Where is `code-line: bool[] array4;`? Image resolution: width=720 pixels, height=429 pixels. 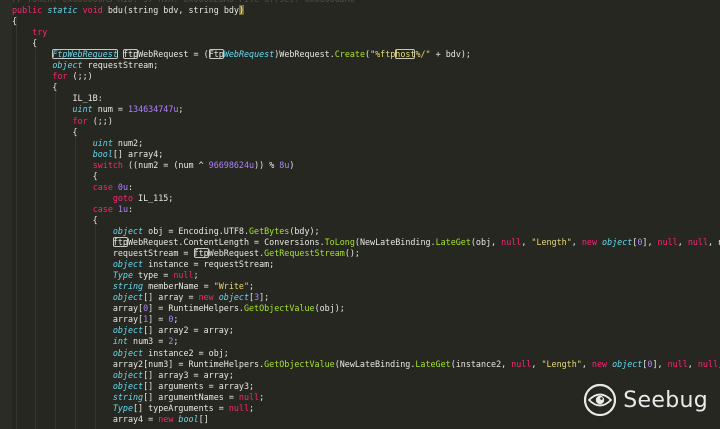
code-line: bool[] array4; is located at coordinates (366, 154).